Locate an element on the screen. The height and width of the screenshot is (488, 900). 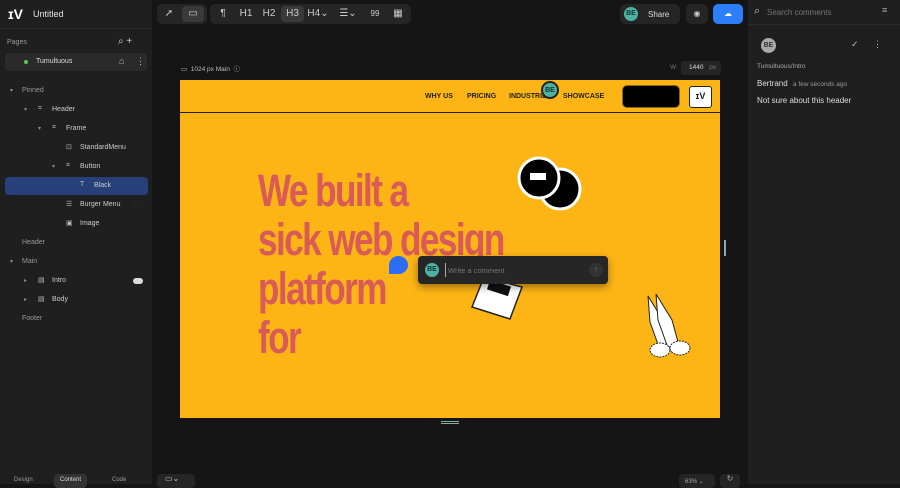
nav-pricing: PRICING is located at coordinates (481, 96).